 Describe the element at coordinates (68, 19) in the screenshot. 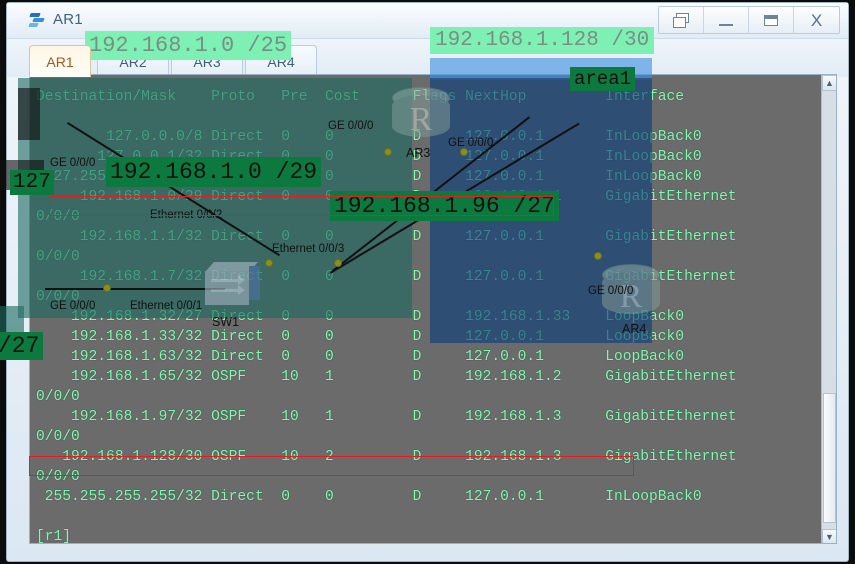

I see `window-title: AR1` at that location.